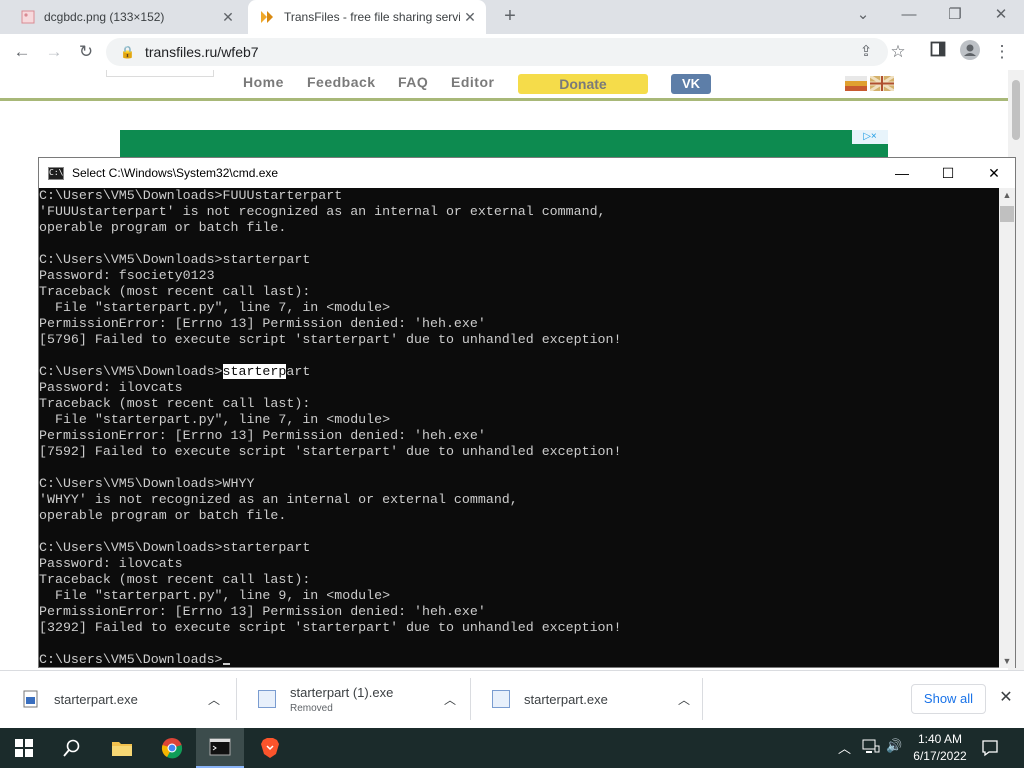  Describe the element at coordinates (22, 52) in the screenshot. I see `back-icon: ←` at that location.